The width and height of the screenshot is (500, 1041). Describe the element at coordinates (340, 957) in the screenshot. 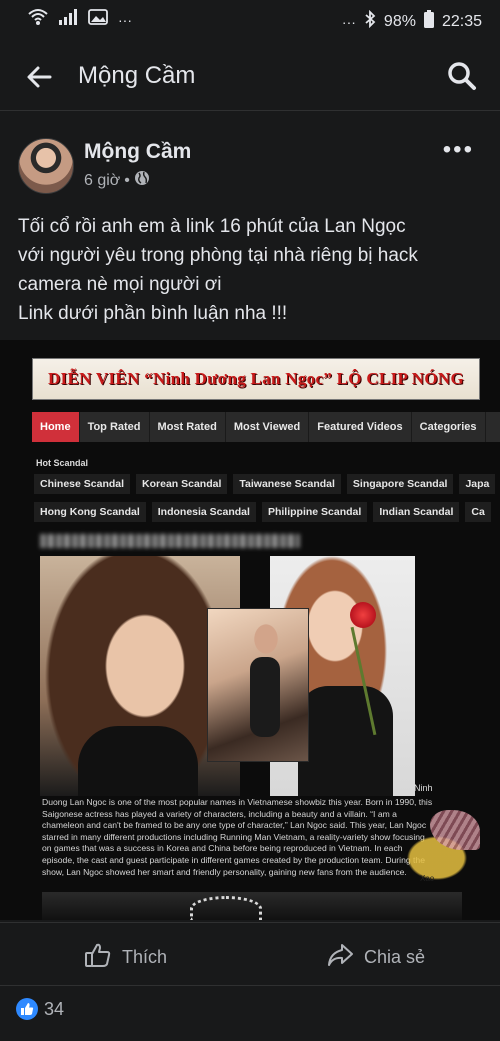

I see `share-icon` at that location.